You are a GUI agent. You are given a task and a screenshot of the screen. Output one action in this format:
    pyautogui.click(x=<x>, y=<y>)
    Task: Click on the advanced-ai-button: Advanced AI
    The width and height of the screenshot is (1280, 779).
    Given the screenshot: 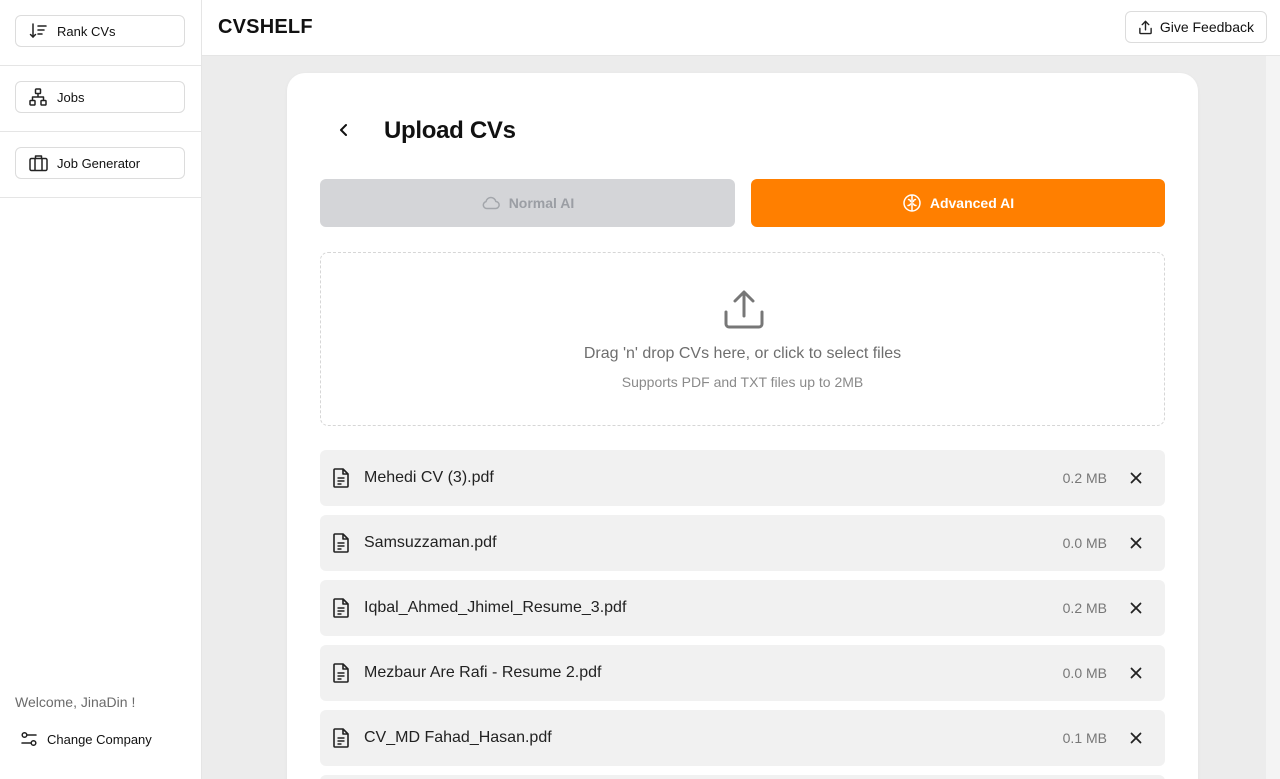 What is the action you would take?
    pyautogui.click(x=958, y=203)
    